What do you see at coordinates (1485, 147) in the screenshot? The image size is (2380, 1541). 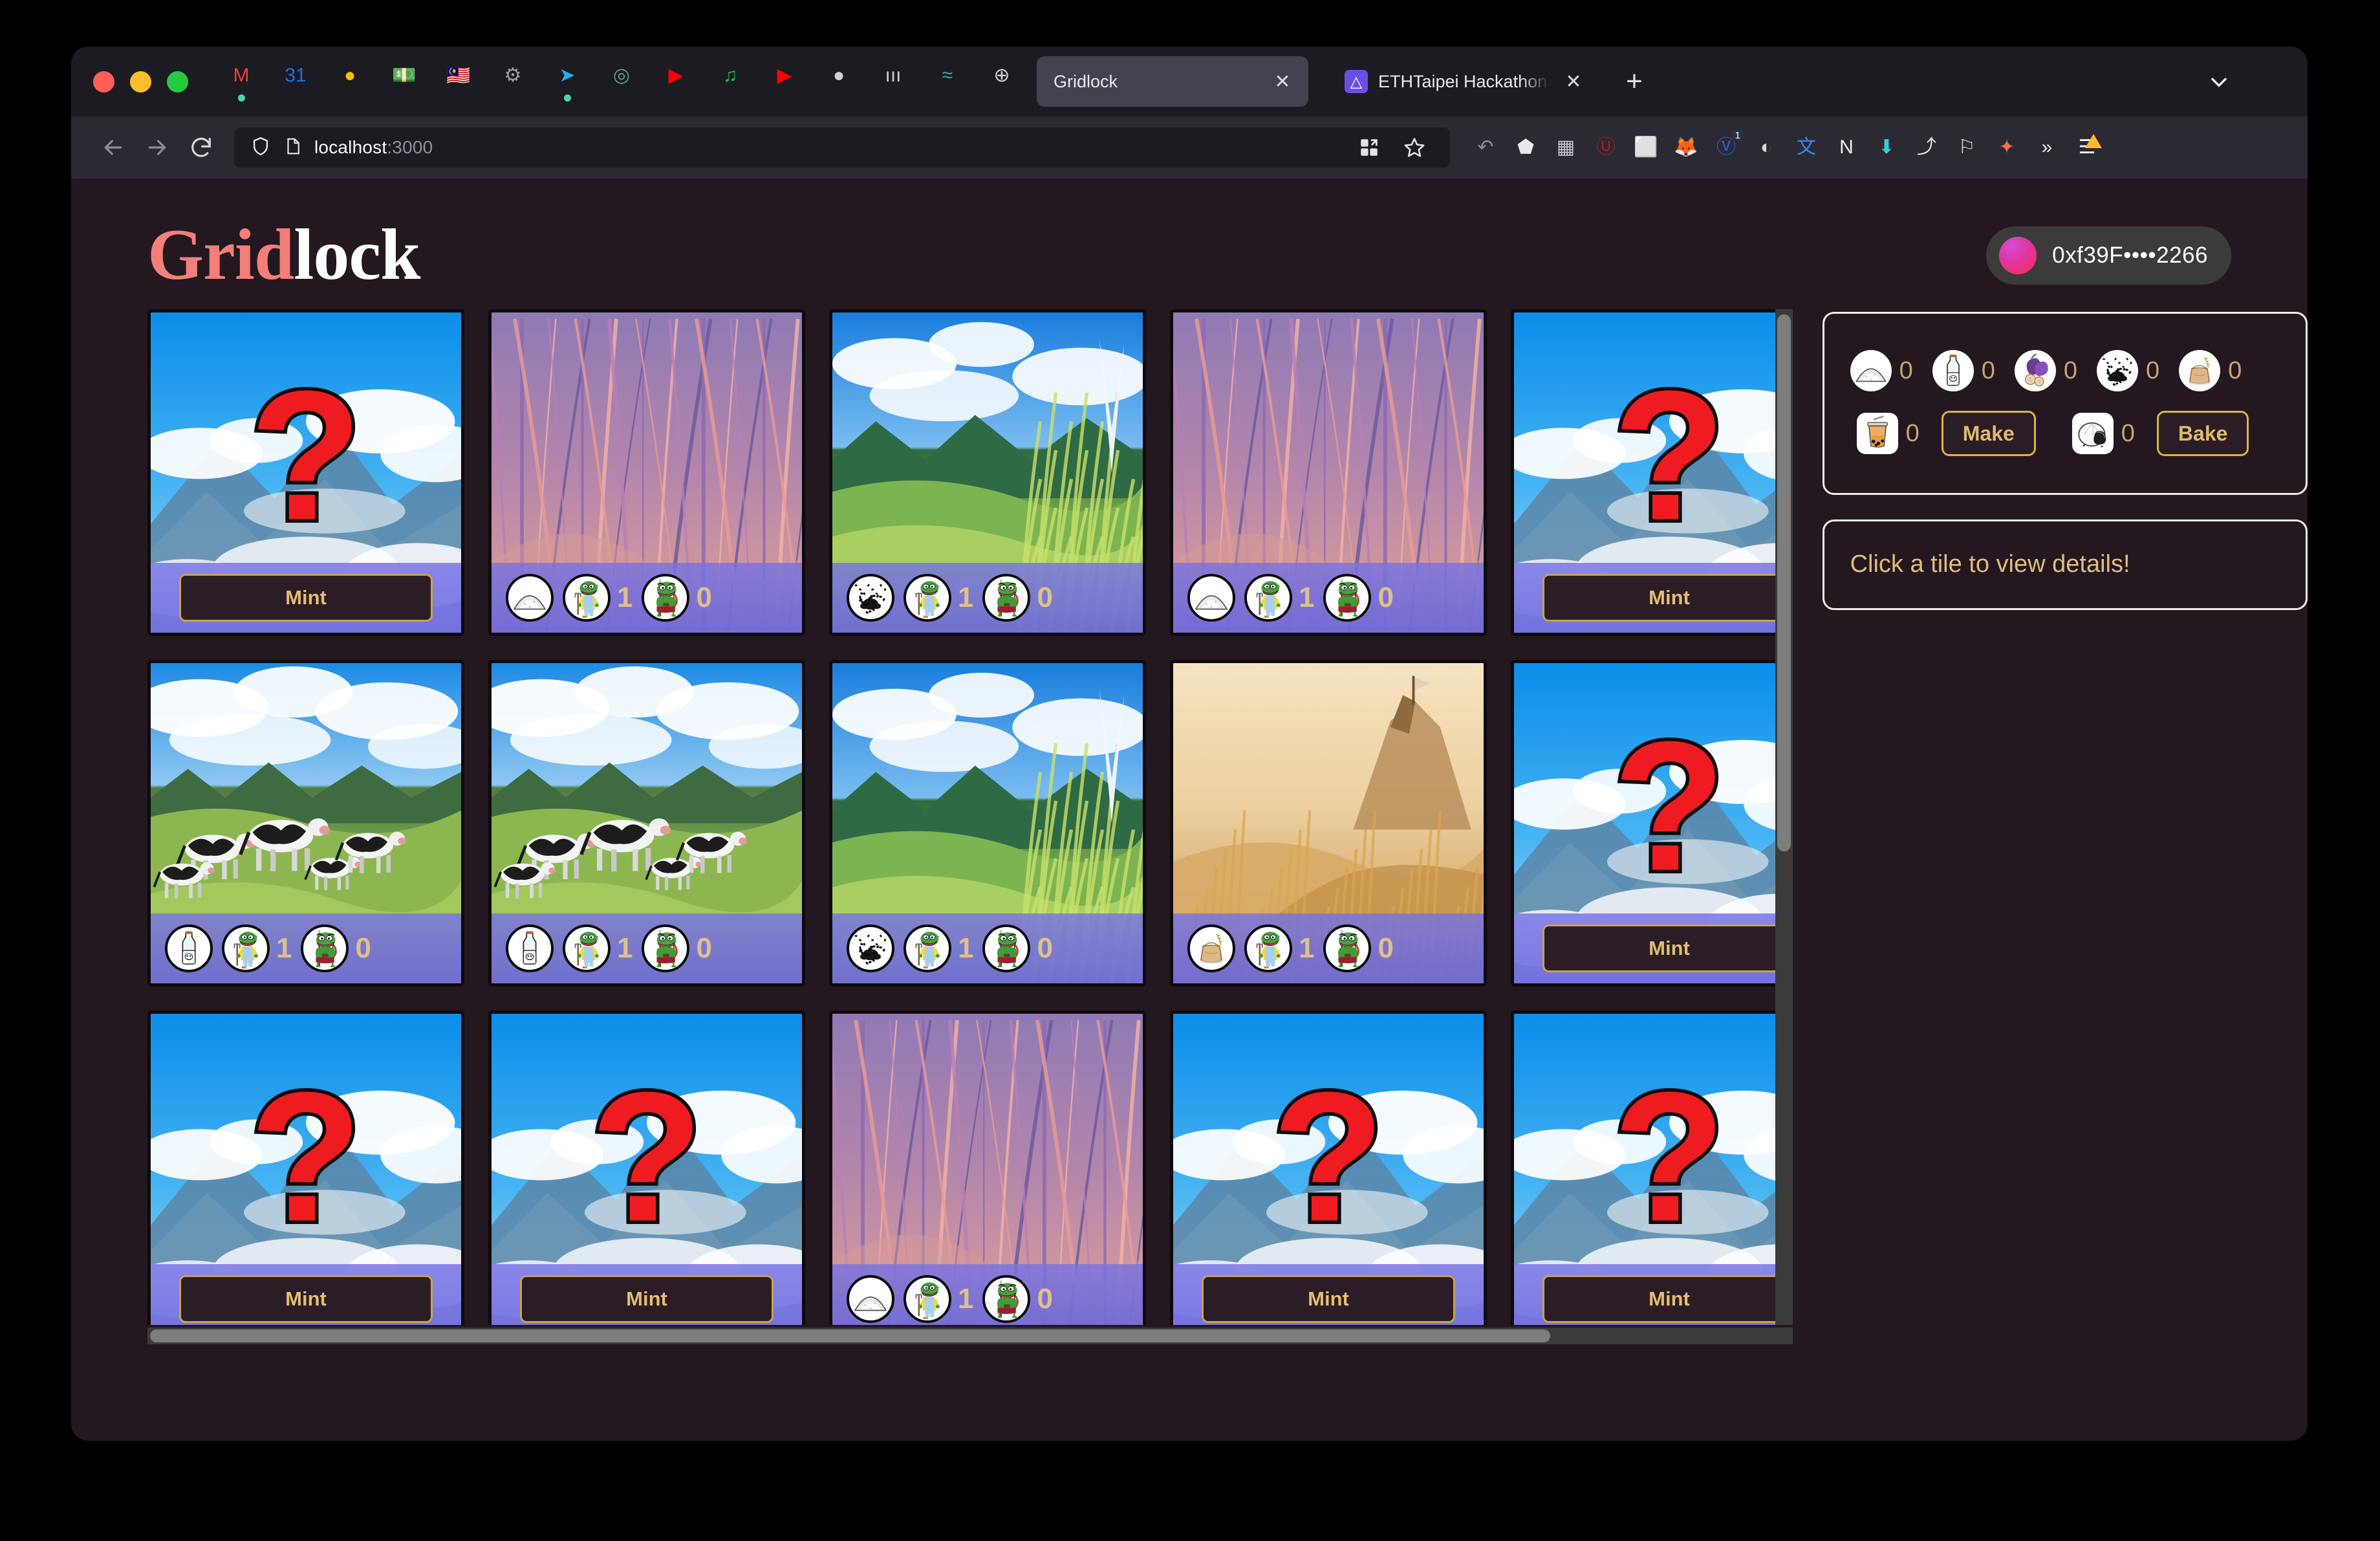 I see `undo-arrow-icon: ↶` at bounding box center [1485, 147].